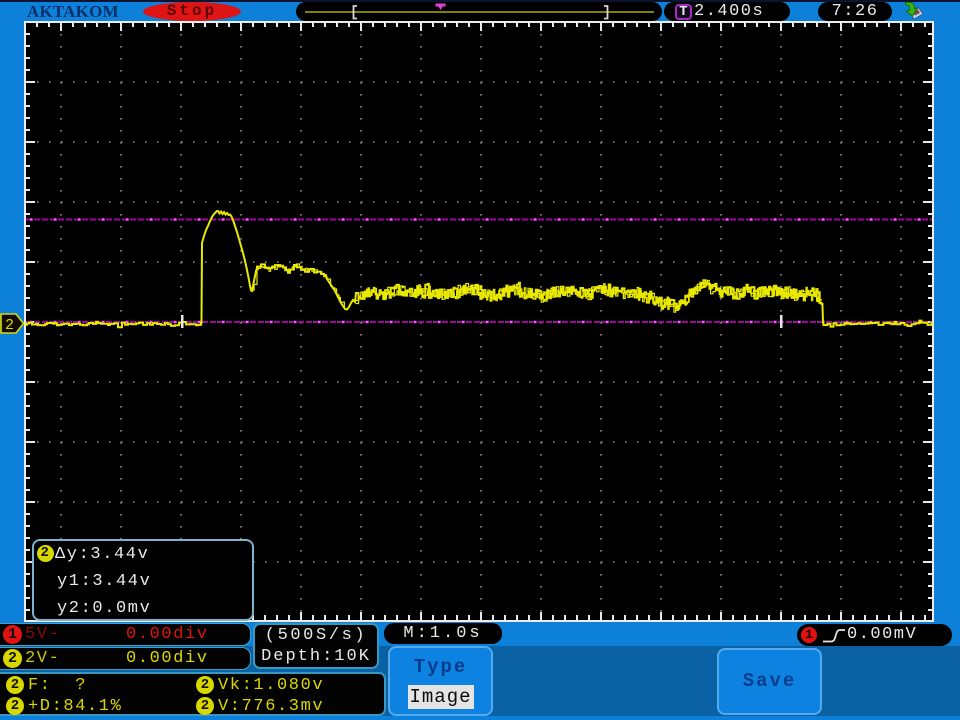  What do you see at coordinates (9, 325) in the screenshot?
I see `svg-text: 2` at bounding box center [9, 325].